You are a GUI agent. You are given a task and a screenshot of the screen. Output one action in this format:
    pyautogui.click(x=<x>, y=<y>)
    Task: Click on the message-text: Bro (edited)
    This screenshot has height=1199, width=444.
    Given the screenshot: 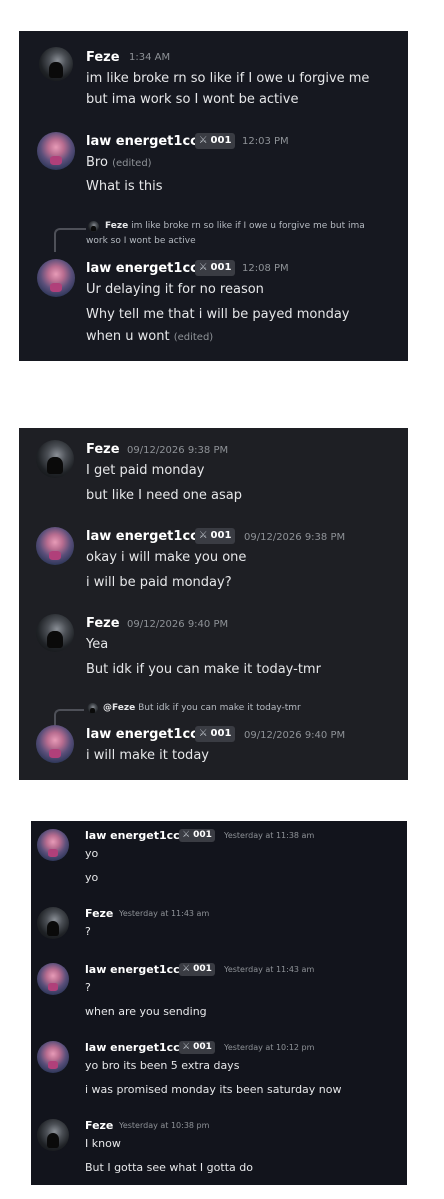 What is the action you would take?
    pyautogui.click(x=119, y=162)
    